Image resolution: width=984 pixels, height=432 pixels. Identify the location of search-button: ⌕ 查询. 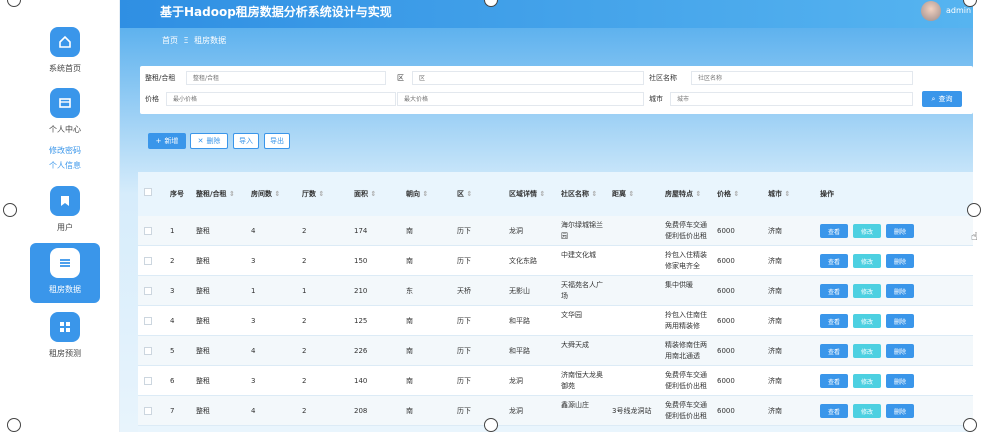
(942, 99).